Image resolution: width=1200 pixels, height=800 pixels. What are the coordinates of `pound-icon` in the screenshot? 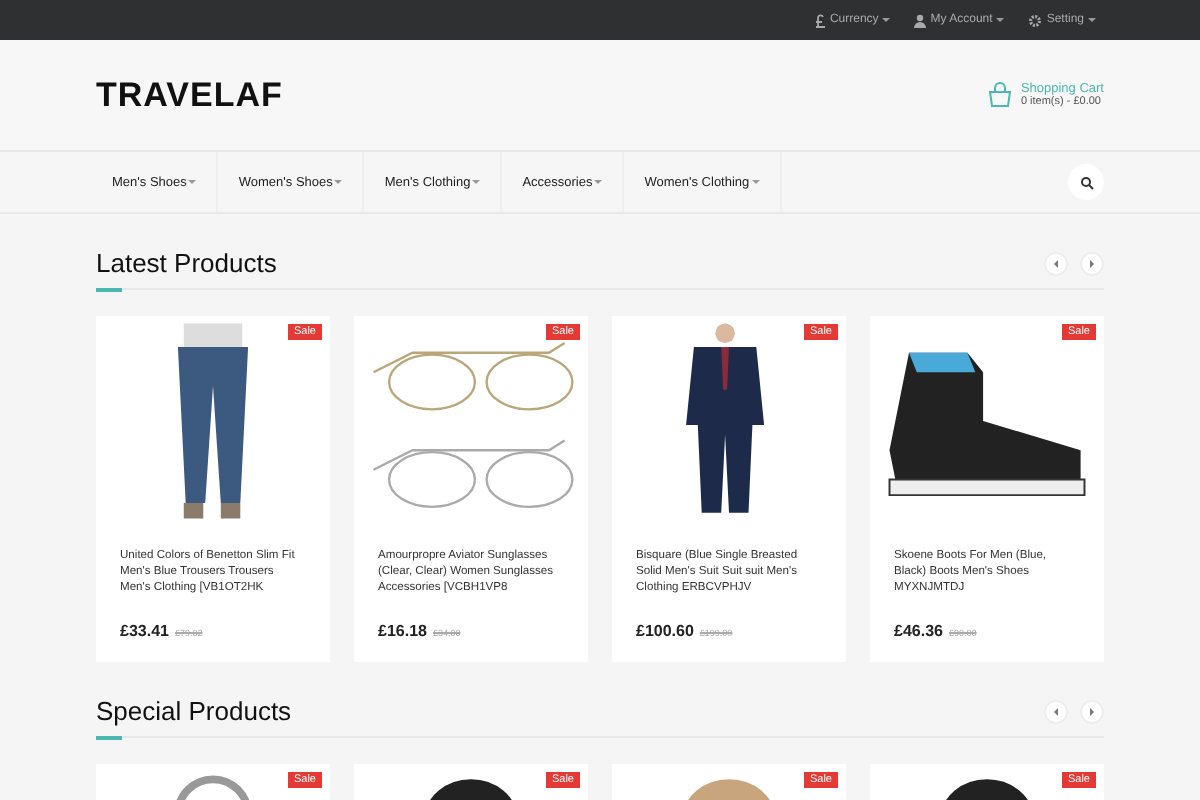 It's located at (819, 20).